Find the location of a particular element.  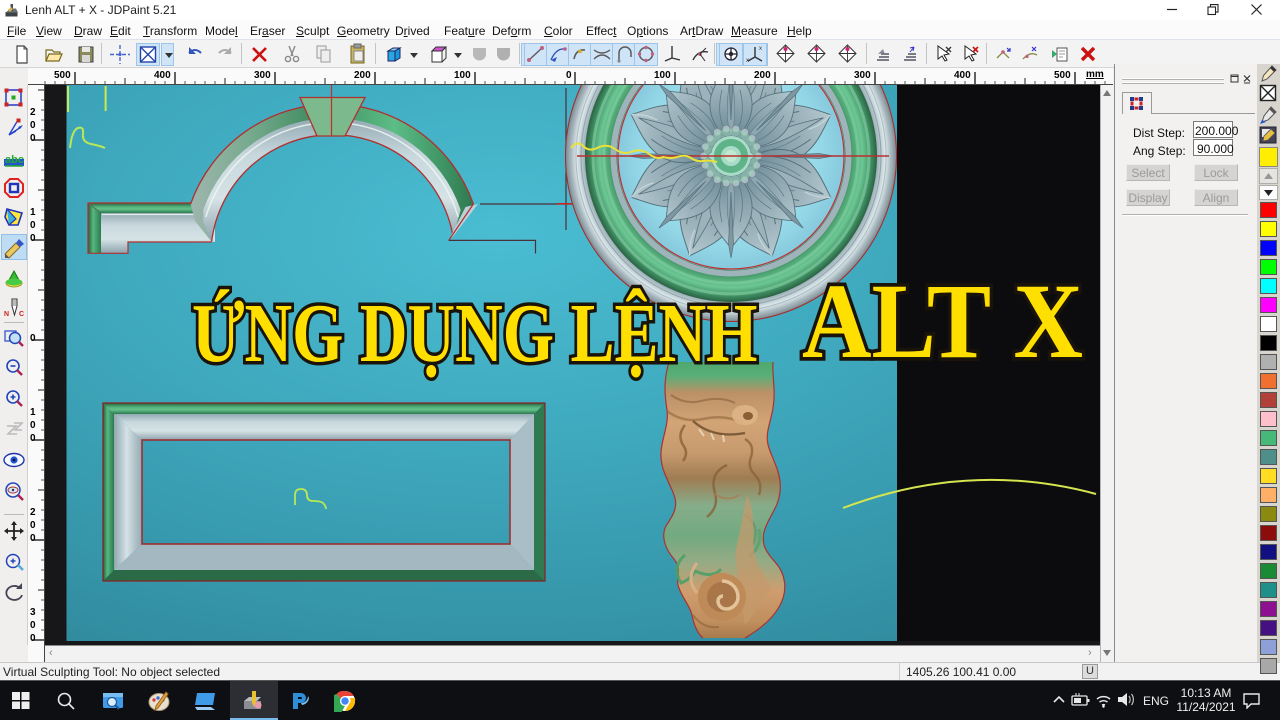

svg-text: abc is located at coordinates (14, 160).